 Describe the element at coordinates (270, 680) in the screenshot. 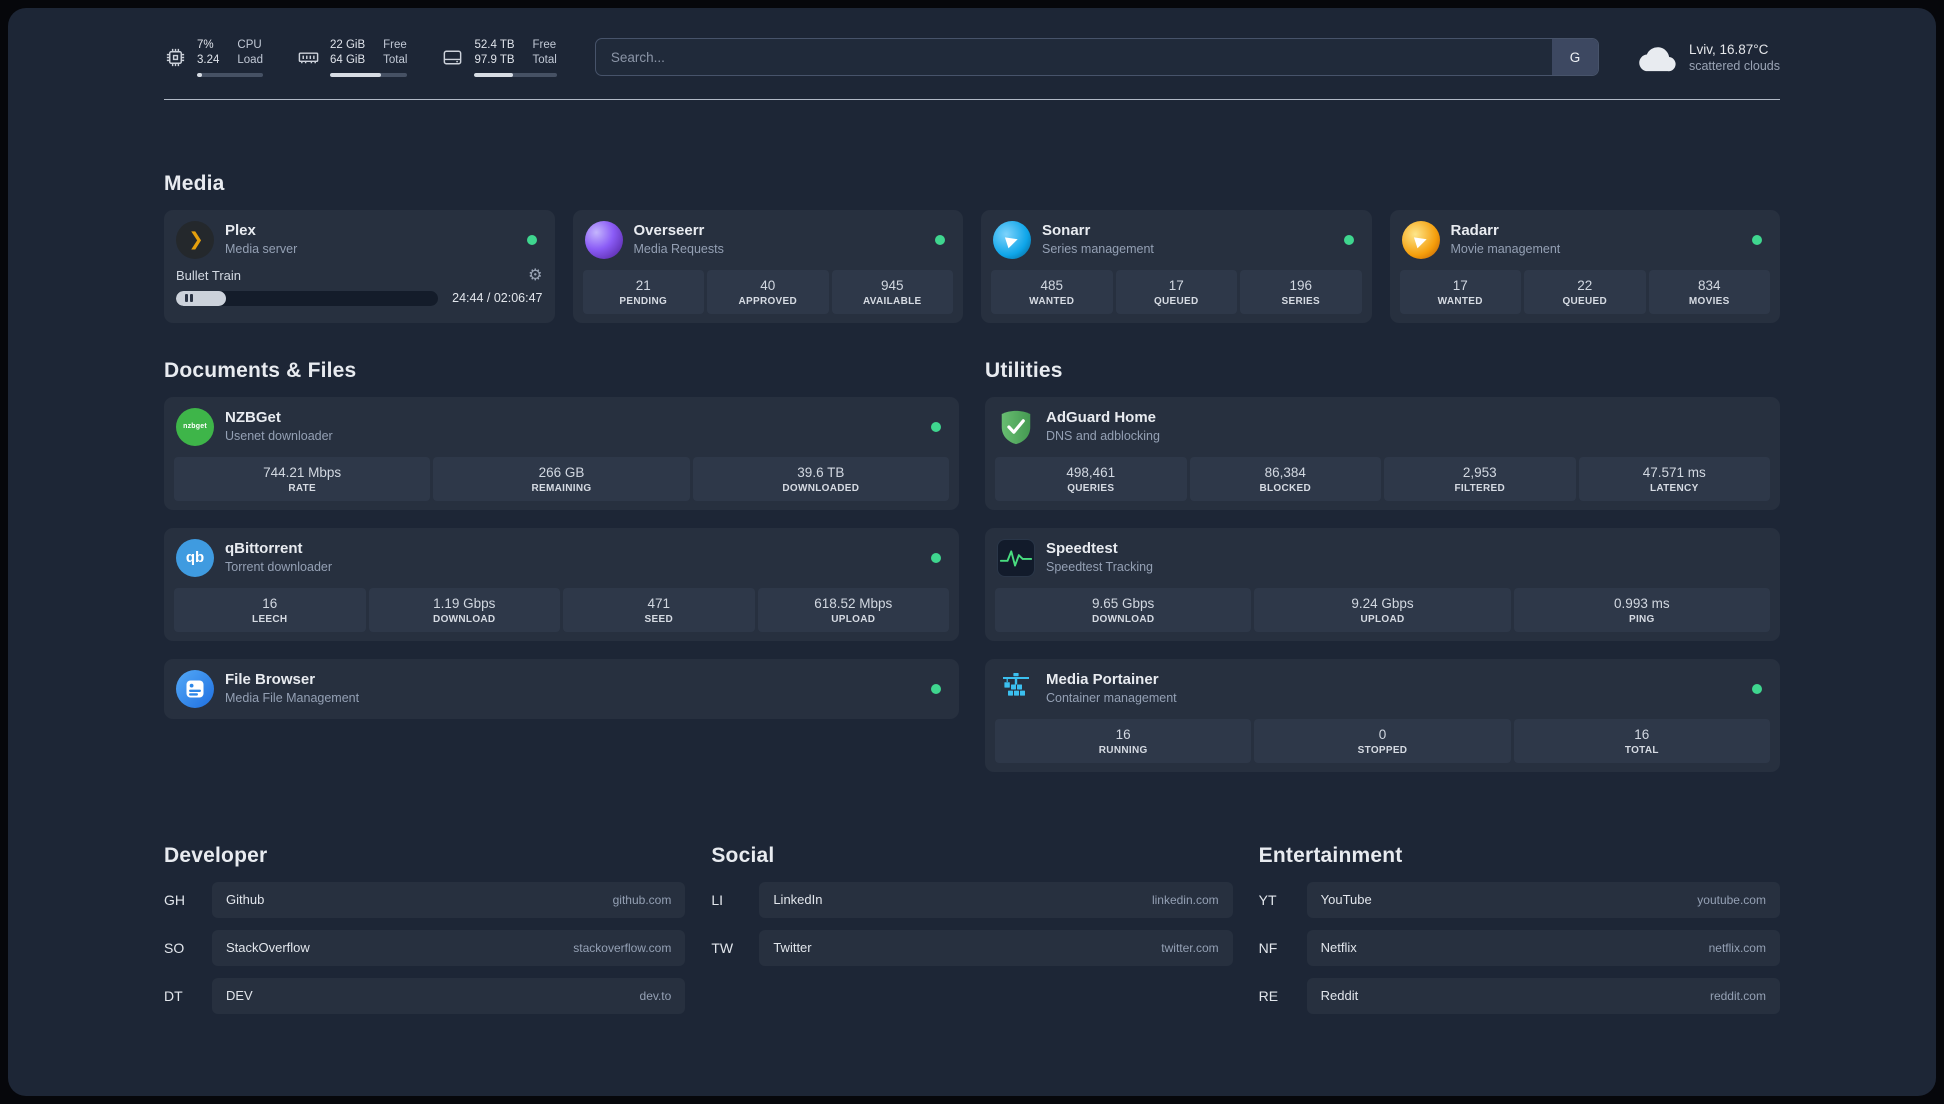

I see `service-name: File Browser` at that location.